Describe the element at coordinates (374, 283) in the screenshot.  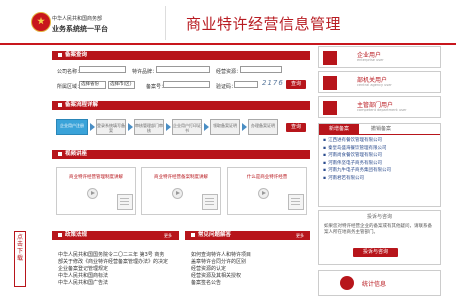
I see `stats-label: 统计信息` at that location.